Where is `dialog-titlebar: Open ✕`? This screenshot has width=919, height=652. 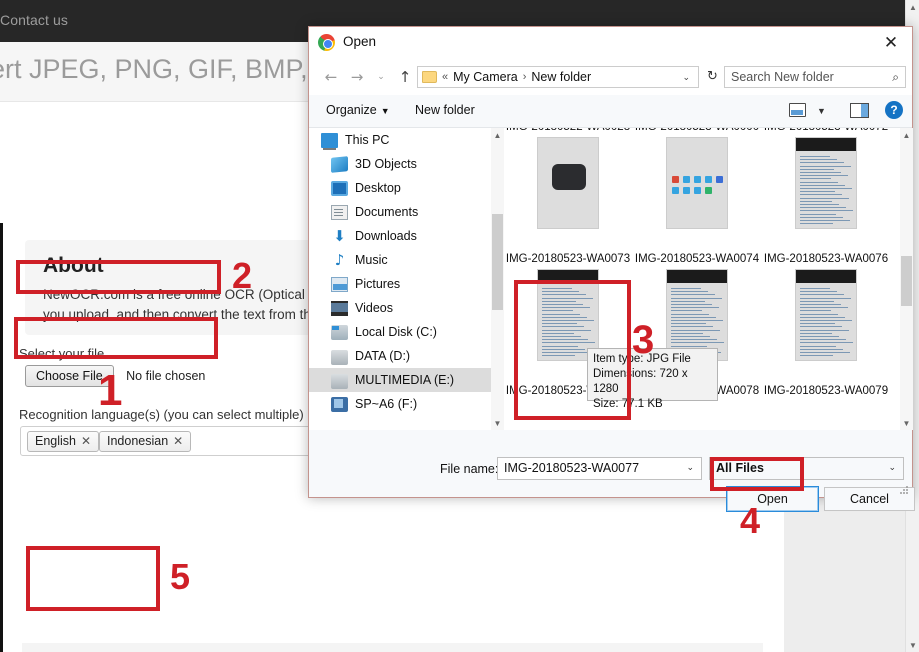 dialog-titlebar: Open ✕ is located at coordinates (610, 43).